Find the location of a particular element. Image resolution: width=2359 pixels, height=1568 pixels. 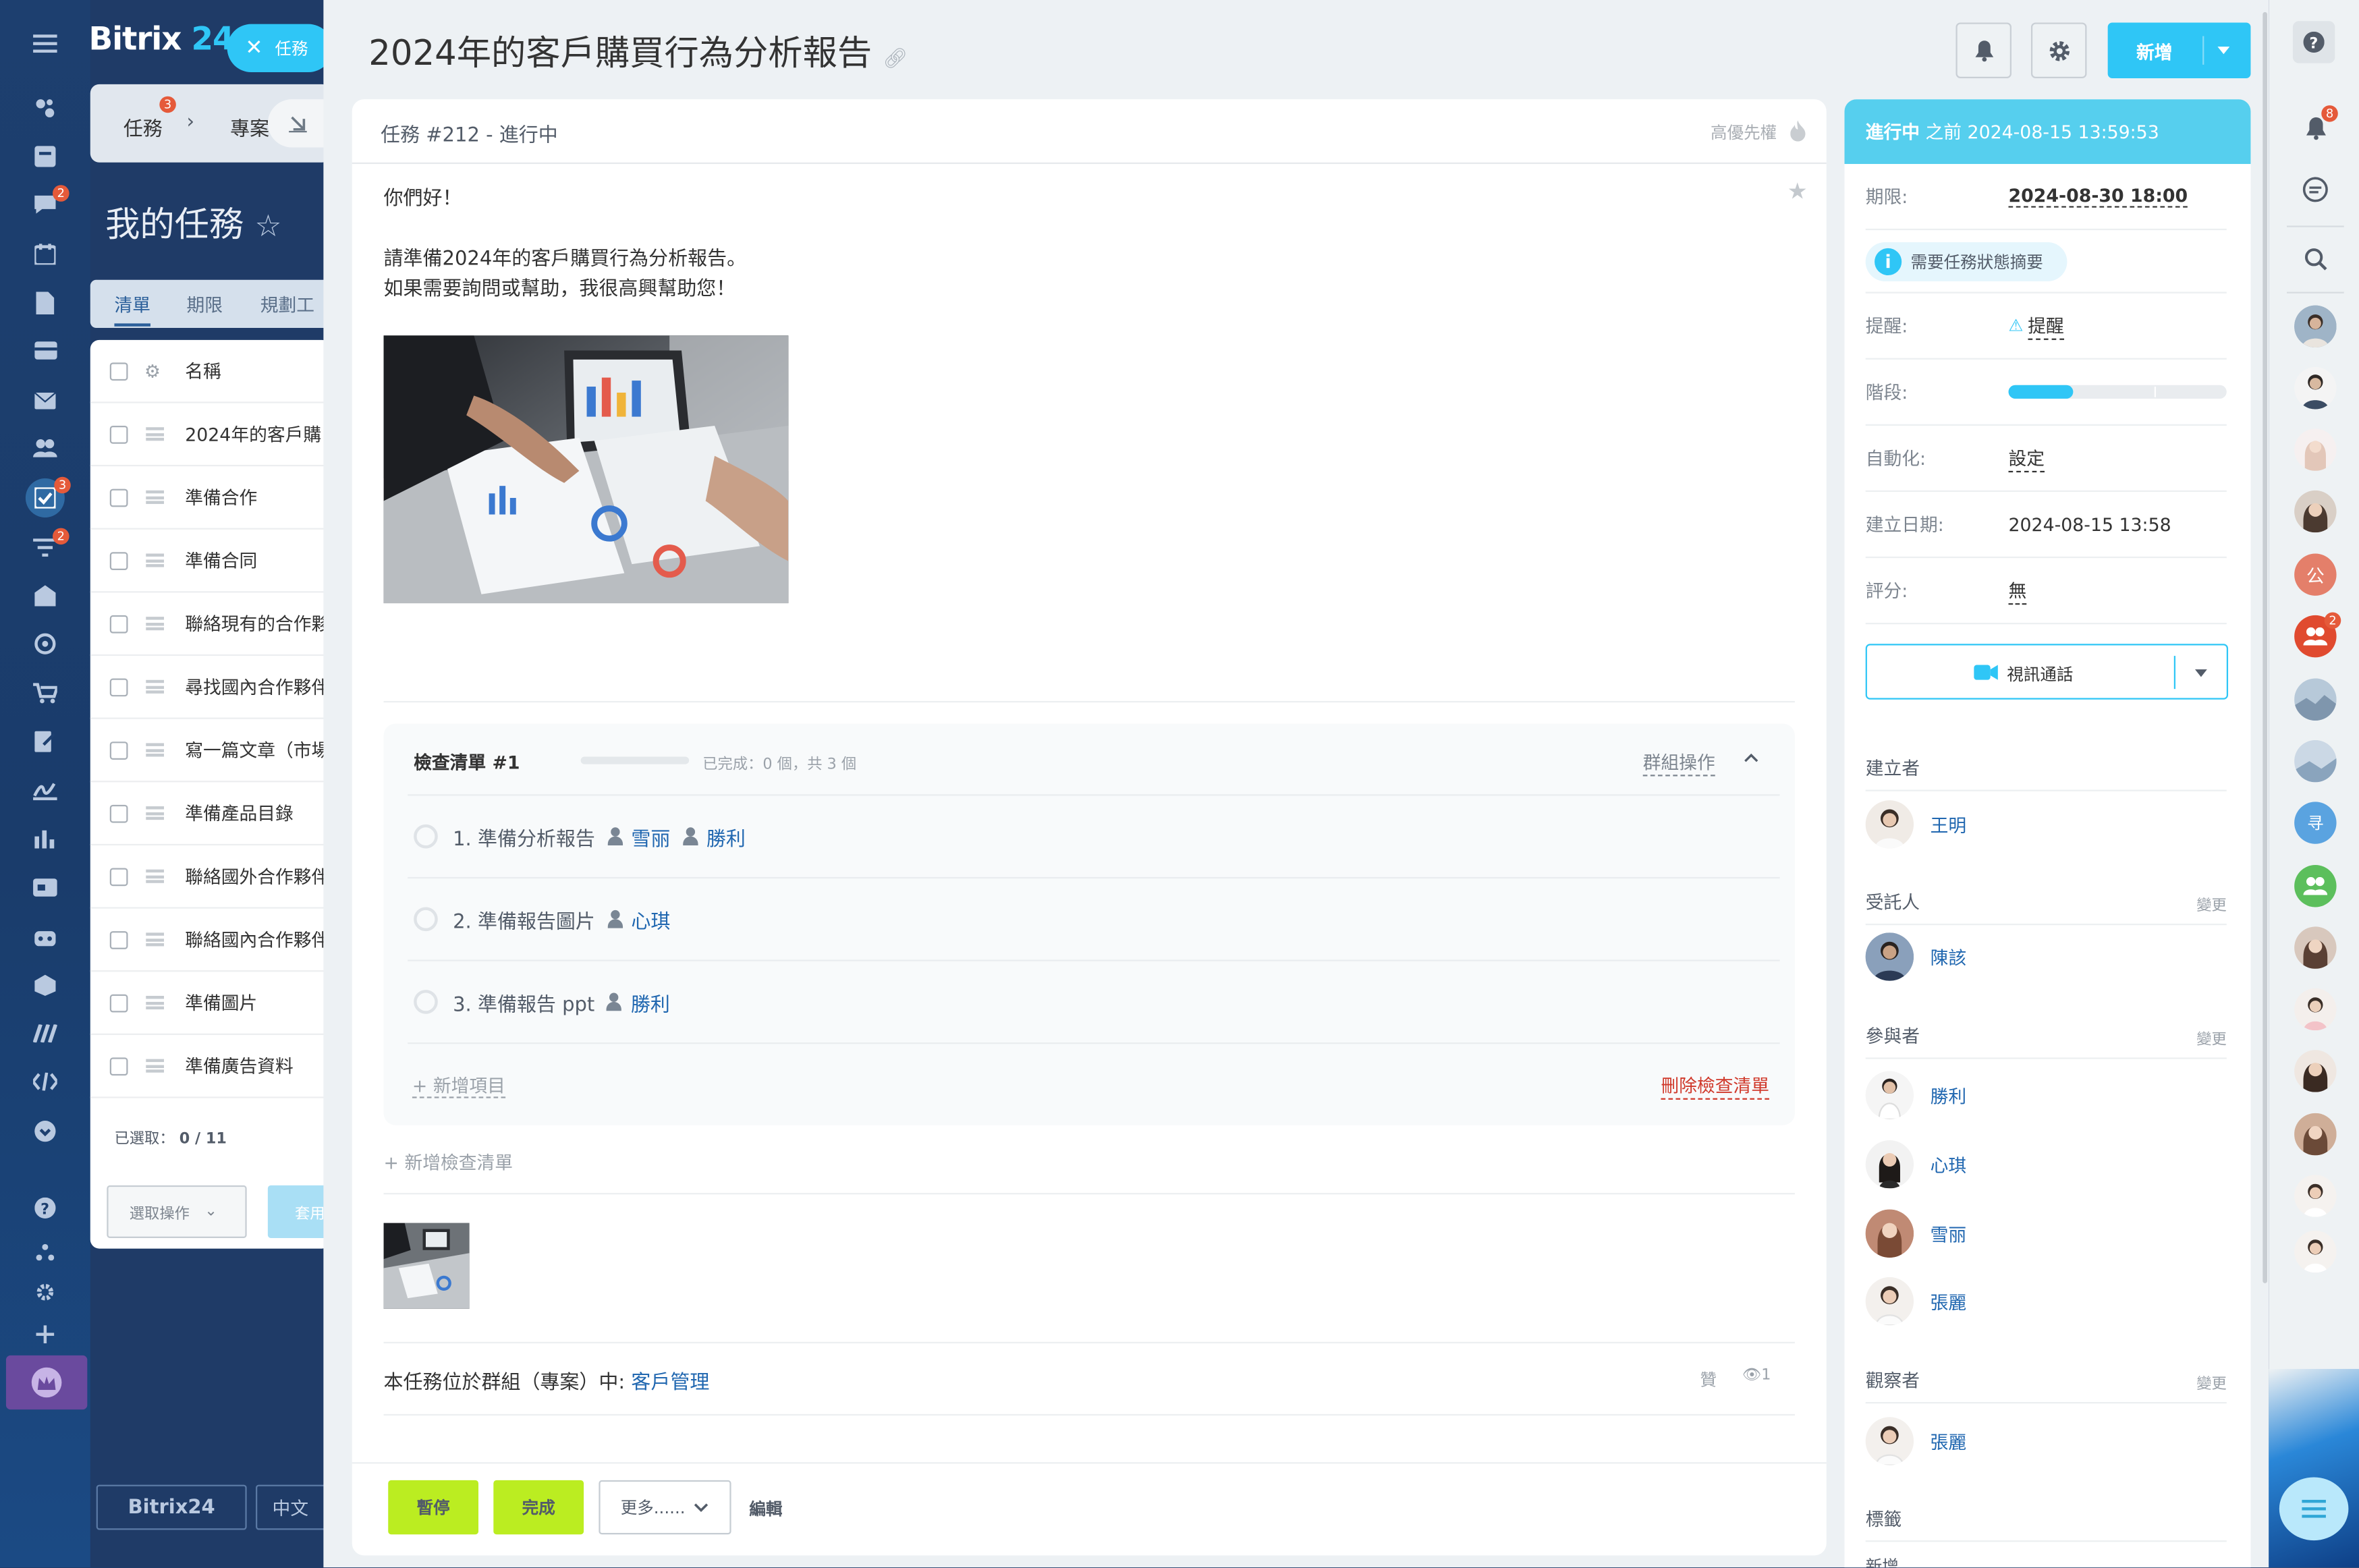

cart-icon is located at coordinates (45, 693).